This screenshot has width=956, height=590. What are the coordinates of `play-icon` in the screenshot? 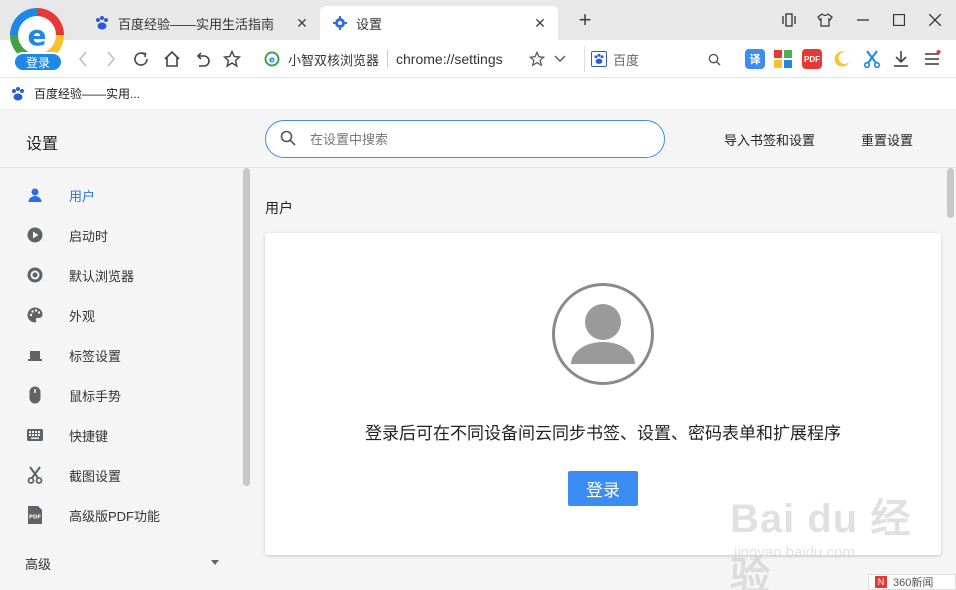 It's located at (35, 235).